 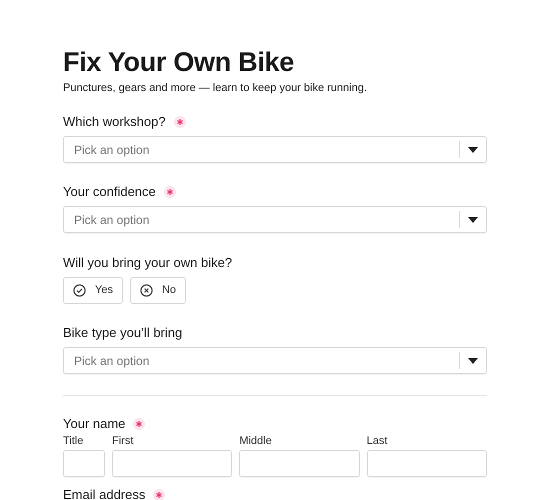 I want to click on cross-circle-icon, so click(x=146, y=290).